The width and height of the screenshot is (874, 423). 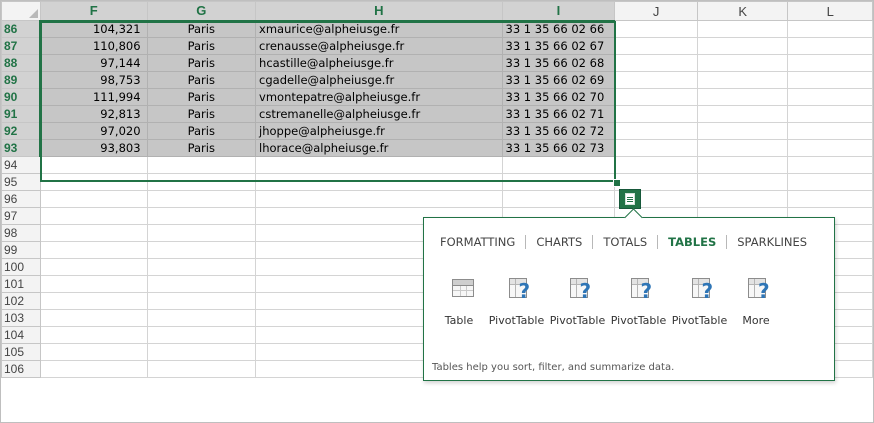 I want to click on row-header: 100, so click(x=21, y=267).